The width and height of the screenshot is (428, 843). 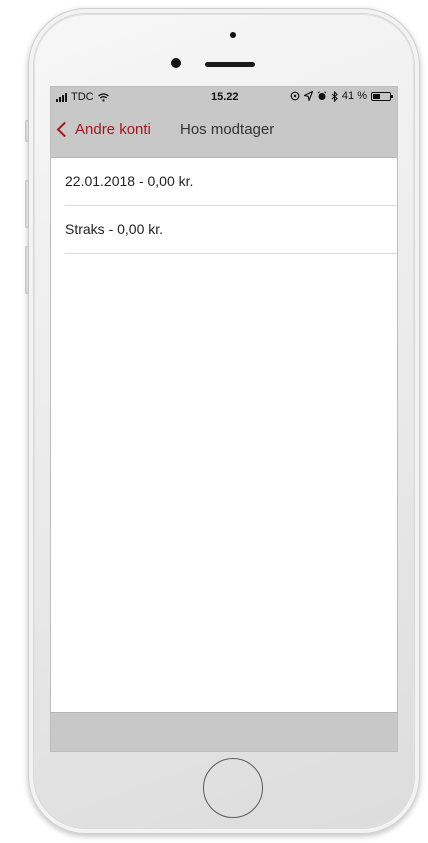 I want to click on list-item-label: 22.01.2018 - 0,00 kr., so click(x=129, y=181).